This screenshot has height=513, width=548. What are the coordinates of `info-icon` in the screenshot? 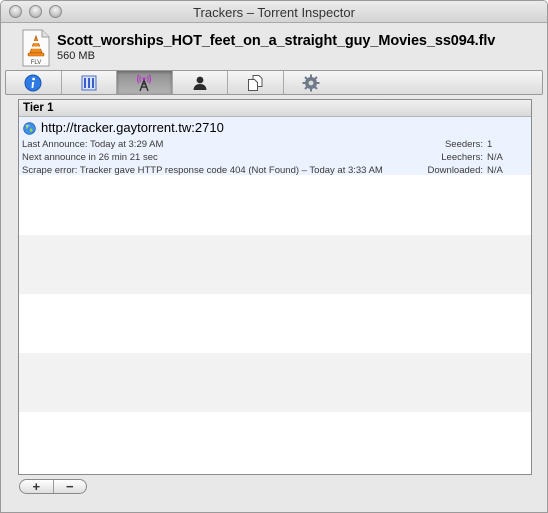 It's located at (33, 82).